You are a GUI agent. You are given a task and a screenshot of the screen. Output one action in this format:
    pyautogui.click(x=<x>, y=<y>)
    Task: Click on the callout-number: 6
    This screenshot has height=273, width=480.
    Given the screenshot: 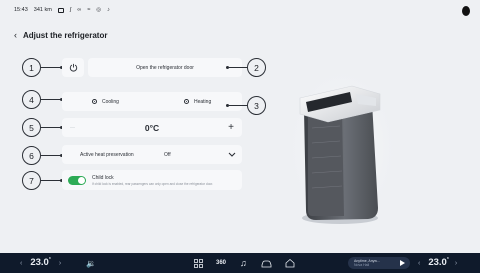 What is the action you would take?
    pyautogui.click(x=31, y=155)
    